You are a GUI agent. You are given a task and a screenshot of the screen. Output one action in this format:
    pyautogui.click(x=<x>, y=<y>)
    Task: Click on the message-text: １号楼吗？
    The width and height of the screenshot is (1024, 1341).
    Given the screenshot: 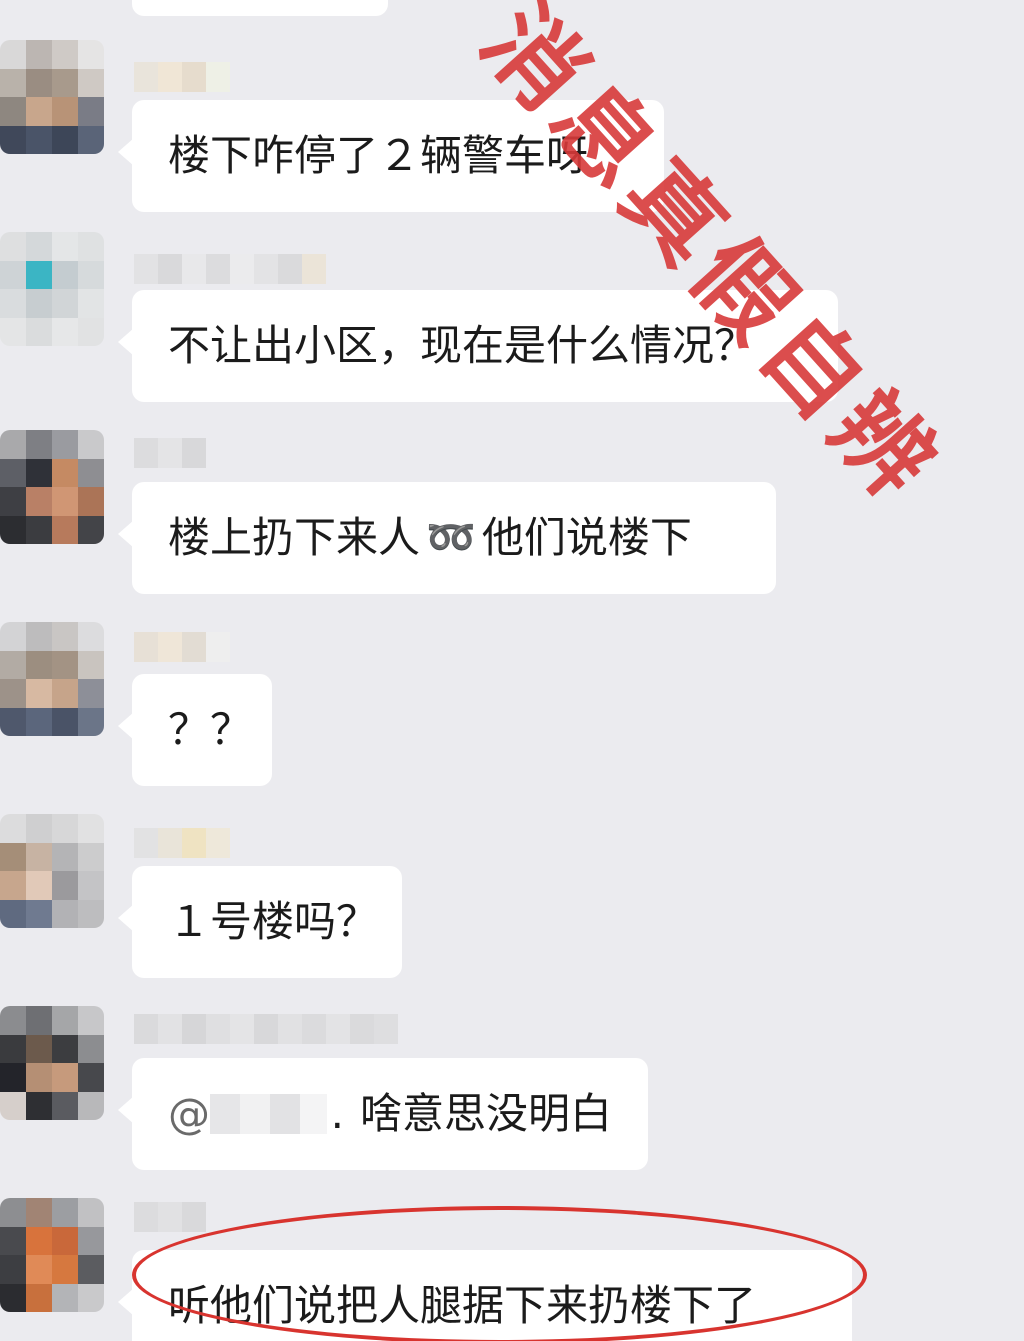 What is the action you would take?
    pyautogui.click(x=273, y=921)
    